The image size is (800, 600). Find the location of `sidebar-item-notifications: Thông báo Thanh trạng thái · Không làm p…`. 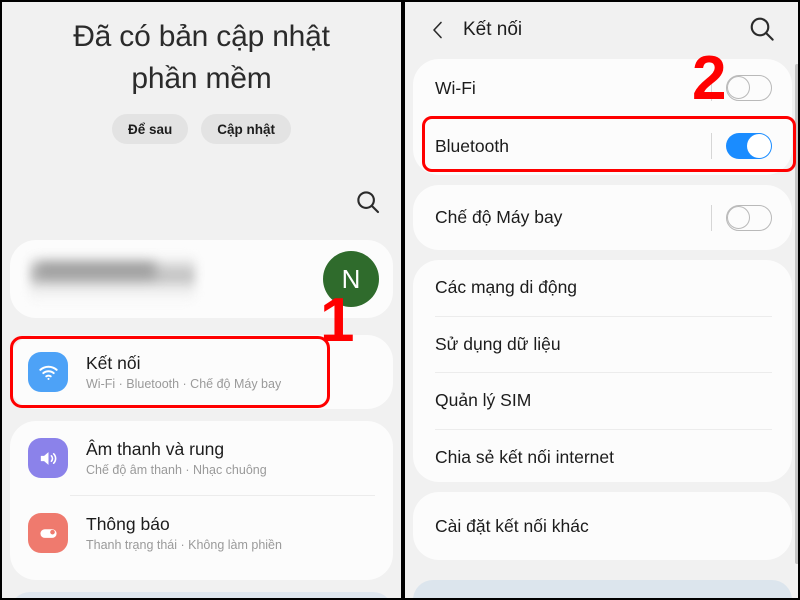

sidebar-item-notifications: Thông báo Thanh trạng thái · Không làm p… is located at coordinates (201, 533).